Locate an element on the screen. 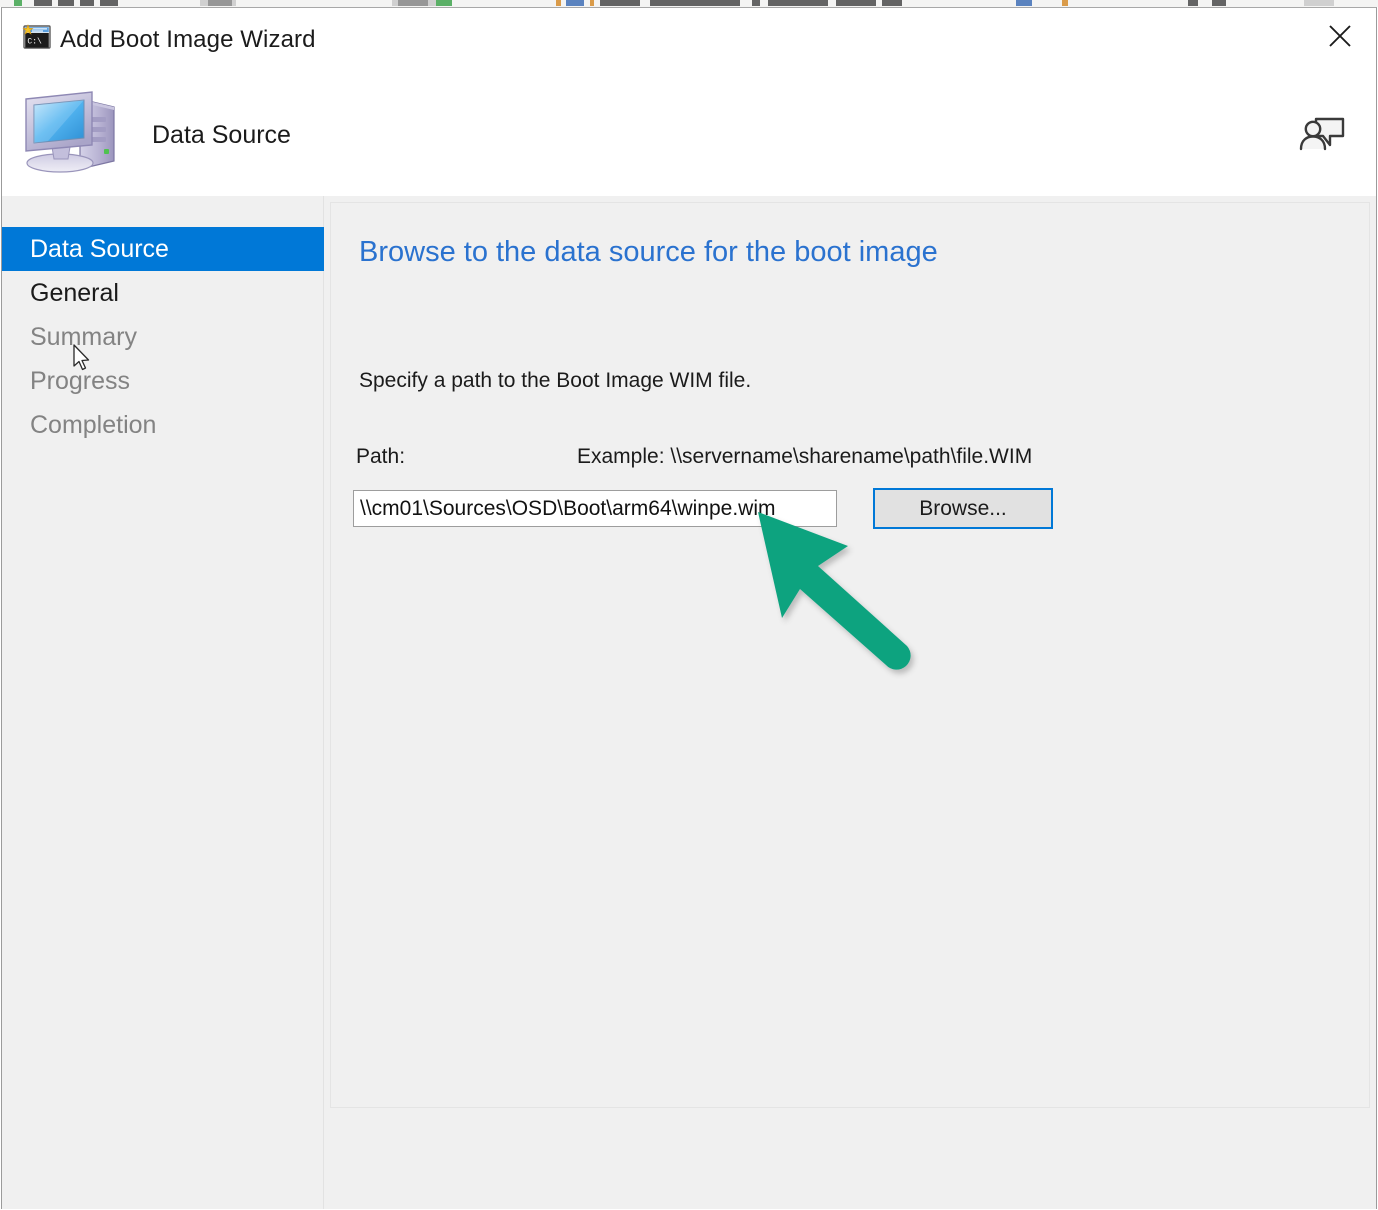 This screenshot has height=1210, width=1378. computer-icon is located at coordinates (72, 130).